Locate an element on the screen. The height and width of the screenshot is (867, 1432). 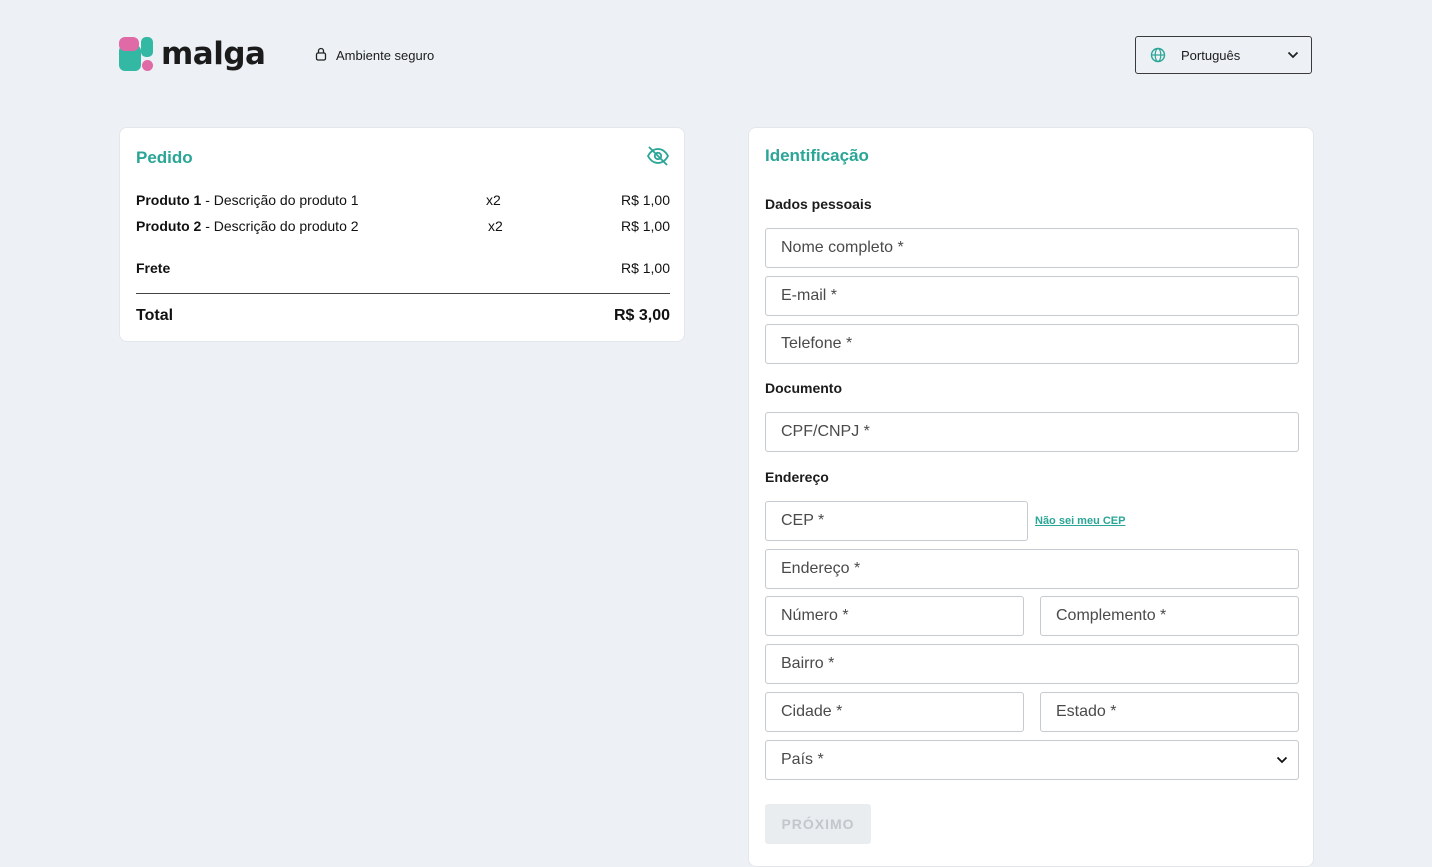
email-input is located at coordinates (1032, 296).